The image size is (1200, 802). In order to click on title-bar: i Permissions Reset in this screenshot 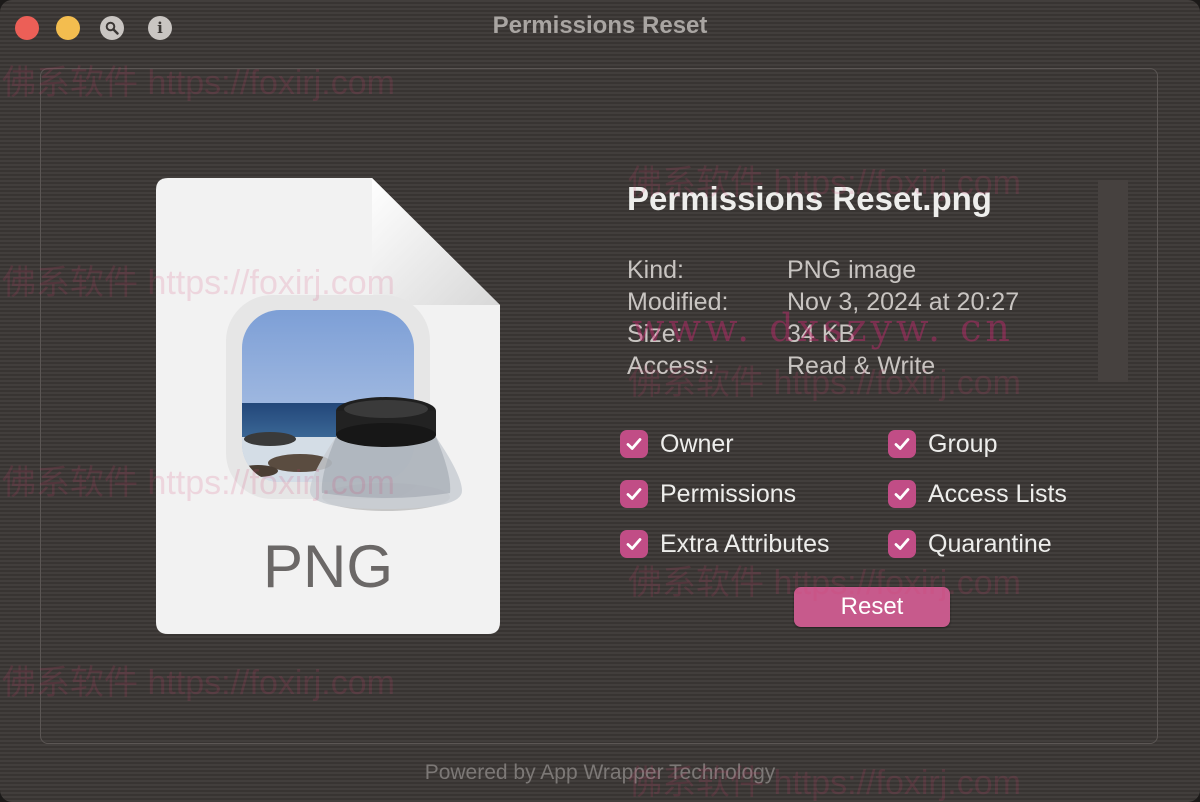, I will do `click(600, 27)`.